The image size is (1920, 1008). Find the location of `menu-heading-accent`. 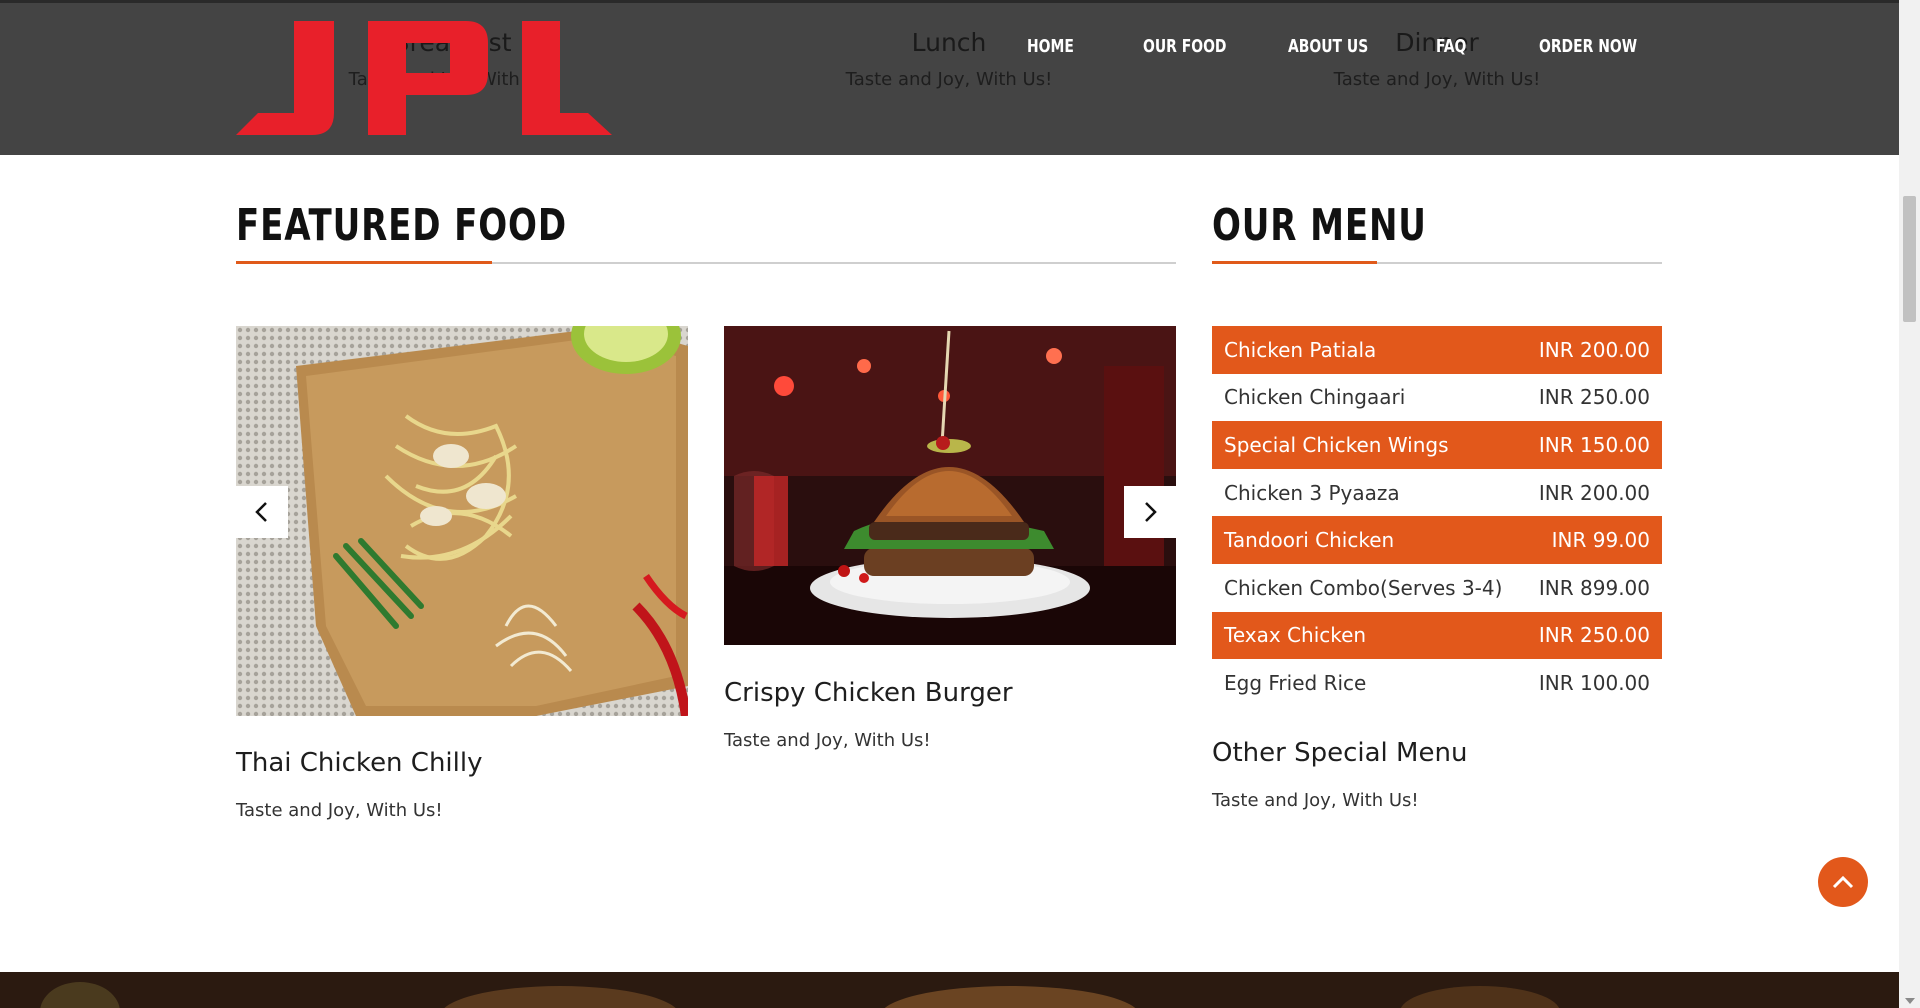

menu-heading-accent is located at coordinates (1294, 262).